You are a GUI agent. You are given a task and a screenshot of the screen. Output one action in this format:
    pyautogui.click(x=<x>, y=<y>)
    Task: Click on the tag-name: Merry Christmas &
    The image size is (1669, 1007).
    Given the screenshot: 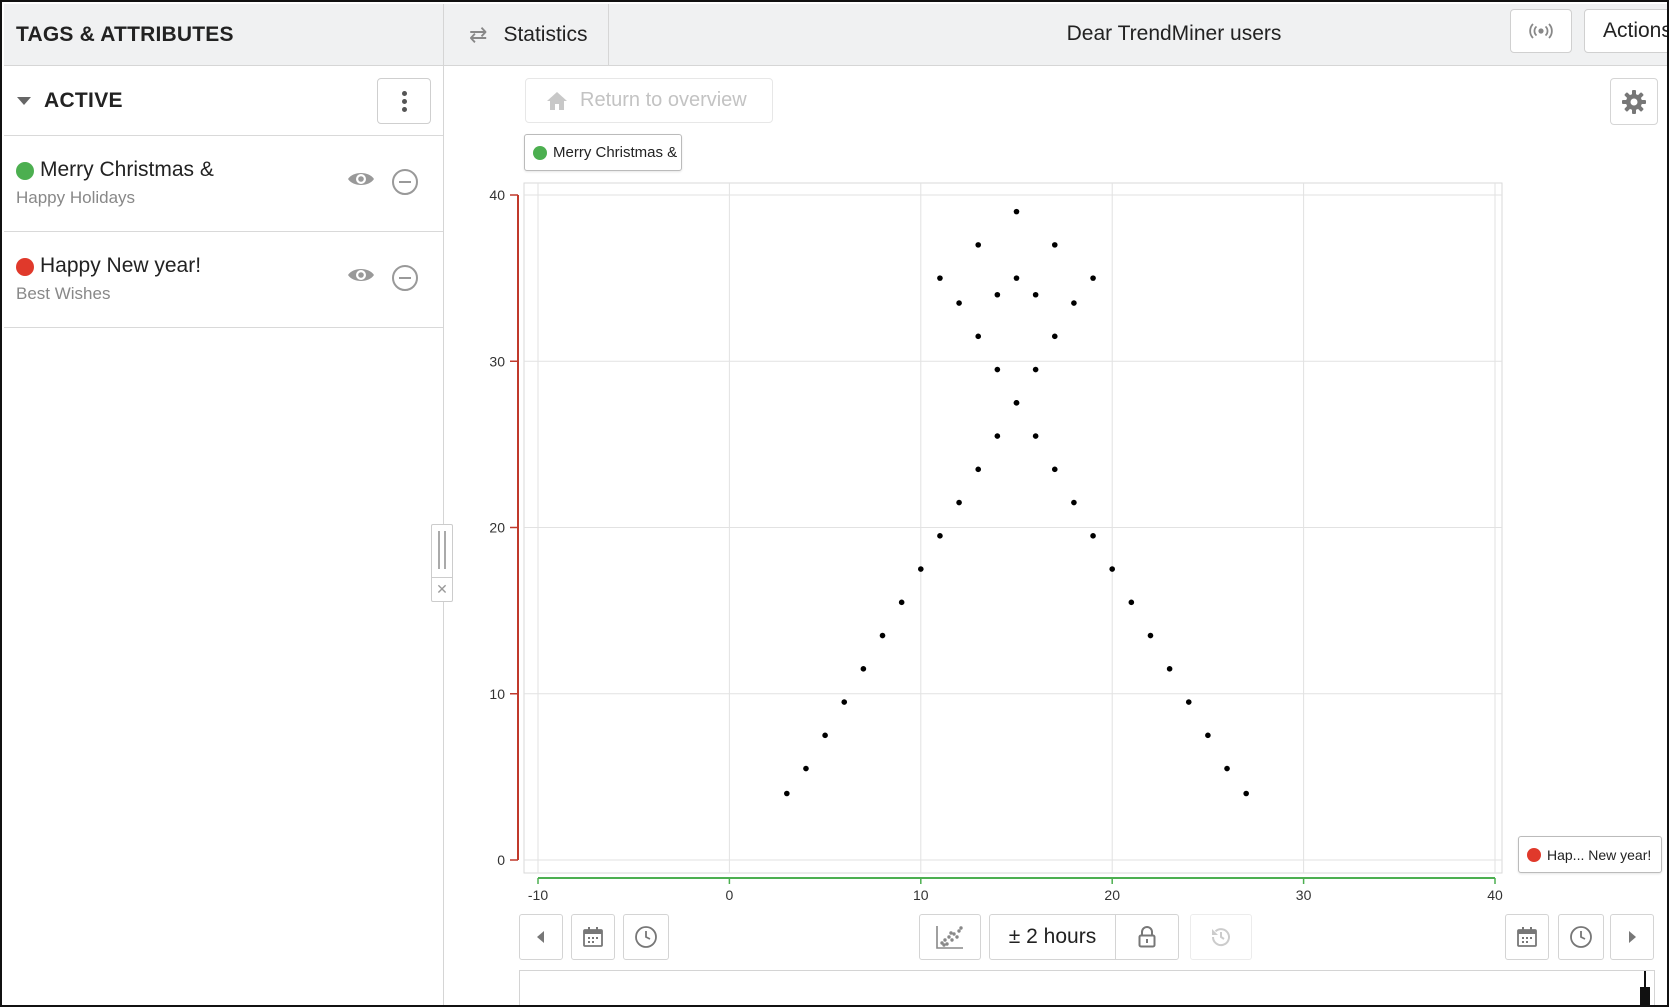 What is the action you would take?
    pyautogui.click(x=127, y=169)
    